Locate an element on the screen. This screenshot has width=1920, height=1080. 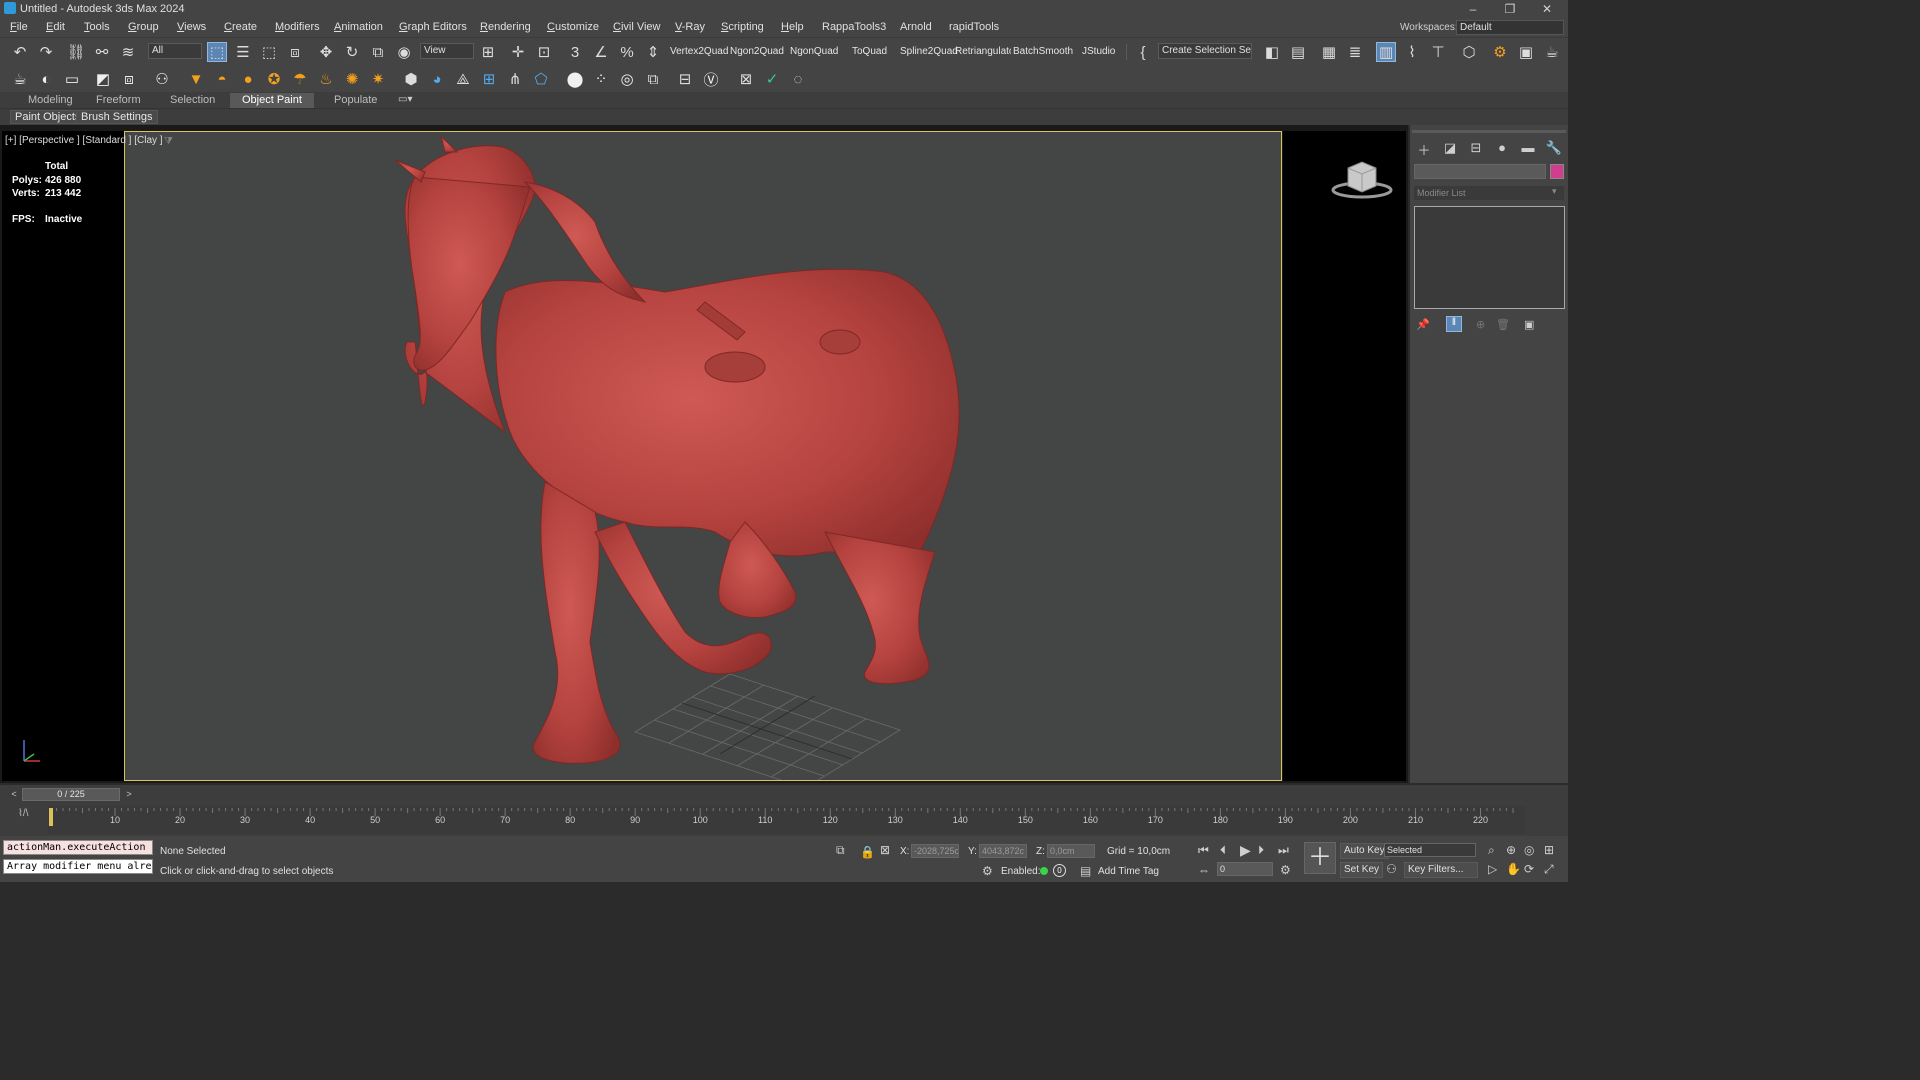
make-unique-icon: ⊕ is located at coordinates (1480, 324).